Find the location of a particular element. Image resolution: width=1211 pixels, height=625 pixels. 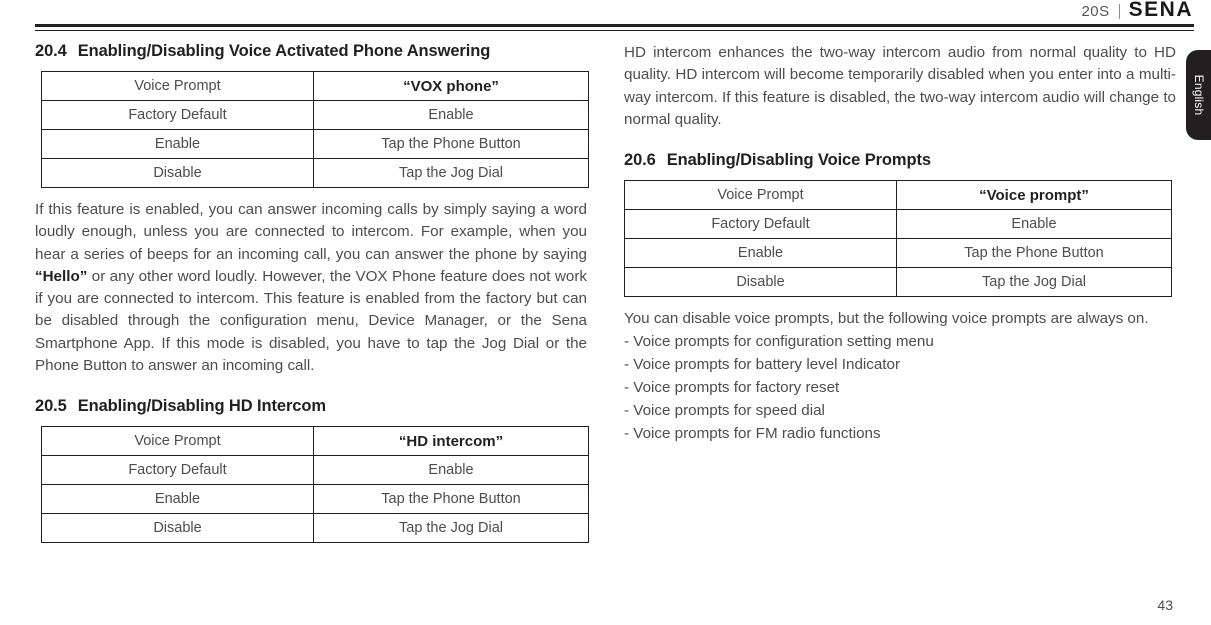

header-rule-thin is located at coordinates (614, 30).